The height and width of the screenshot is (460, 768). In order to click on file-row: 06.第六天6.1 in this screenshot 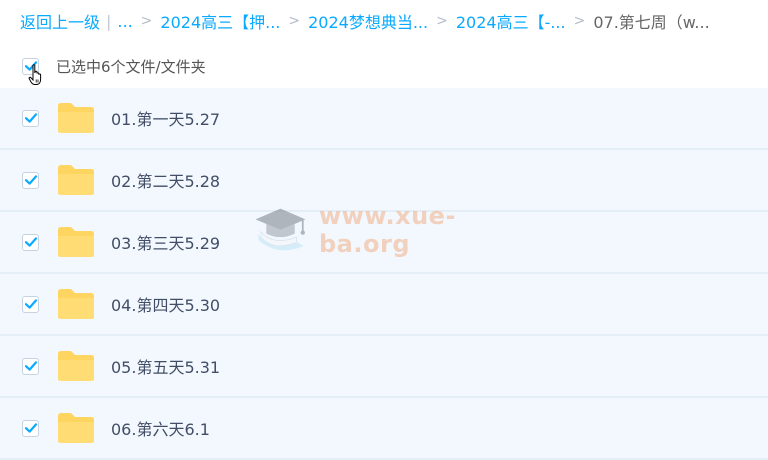, I will do `click(384, 429)`.